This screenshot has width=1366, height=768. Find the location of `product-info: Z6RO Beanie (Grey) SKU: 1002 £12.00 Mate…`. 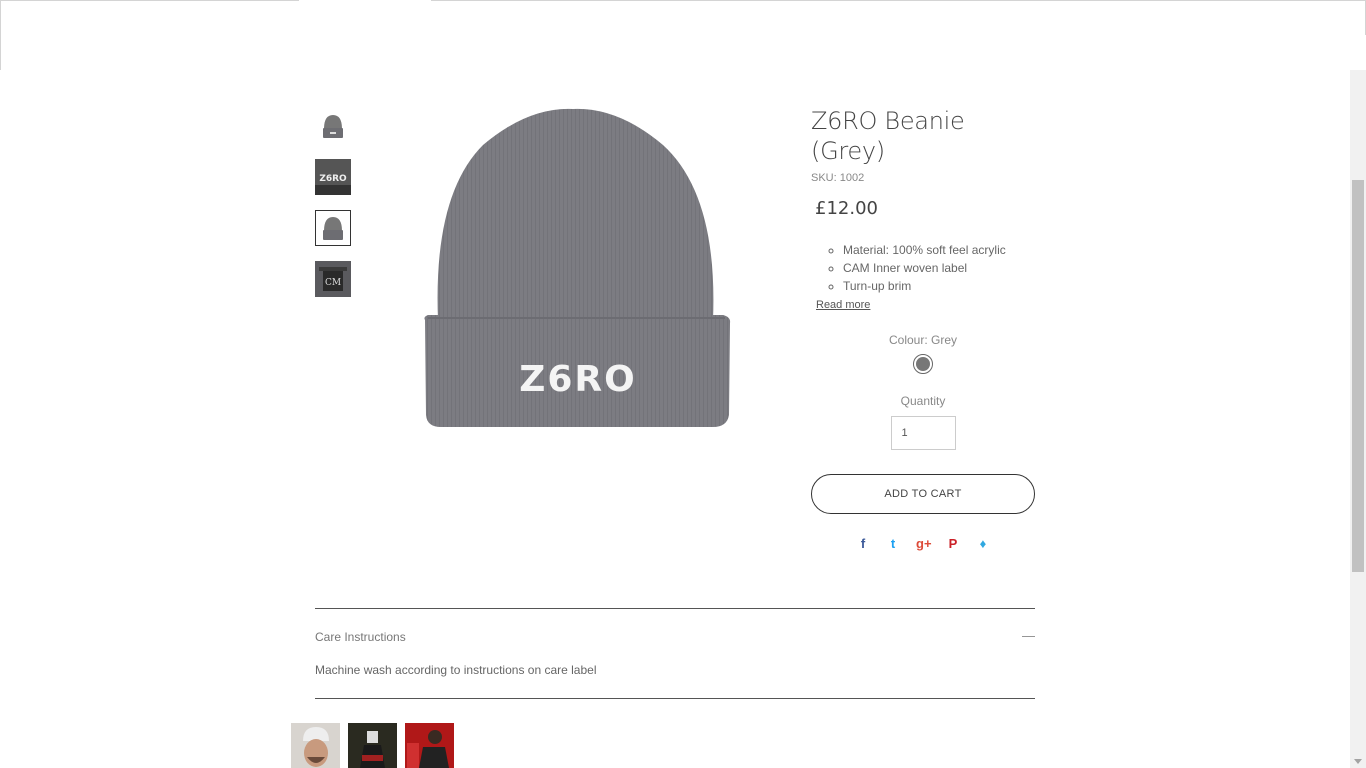

product-info: Z6RO Beanie (Grey) SKU: 1002 £12.00 Mate… is located at coordinates (923, 328).